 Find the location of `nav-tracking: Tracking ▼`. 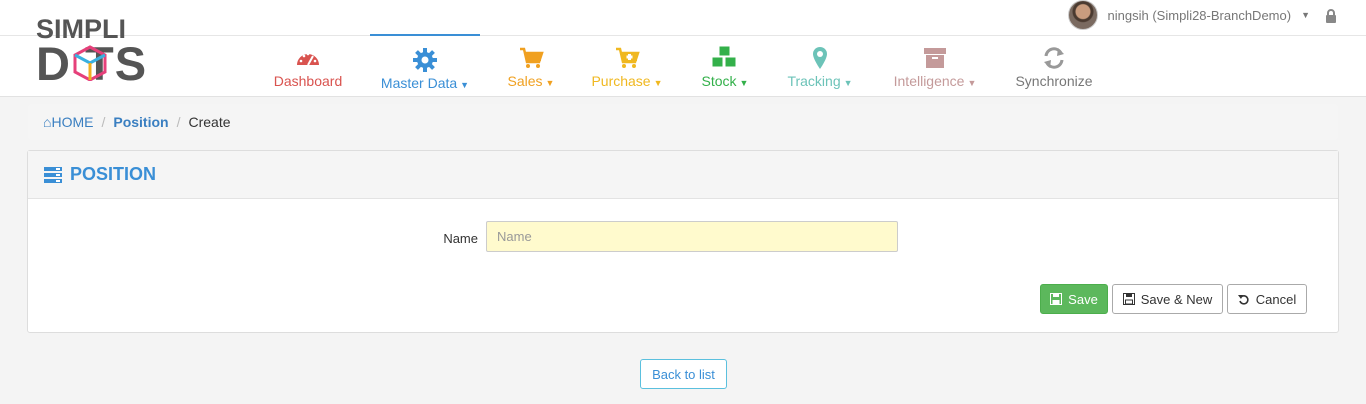

nav-tracking: Tracking ▼ is located at coordinates (820, 66).